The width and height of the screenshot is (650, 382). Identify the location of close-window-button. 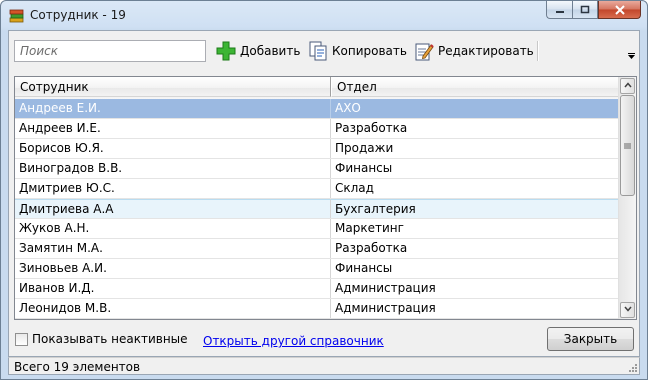
(619, 10).